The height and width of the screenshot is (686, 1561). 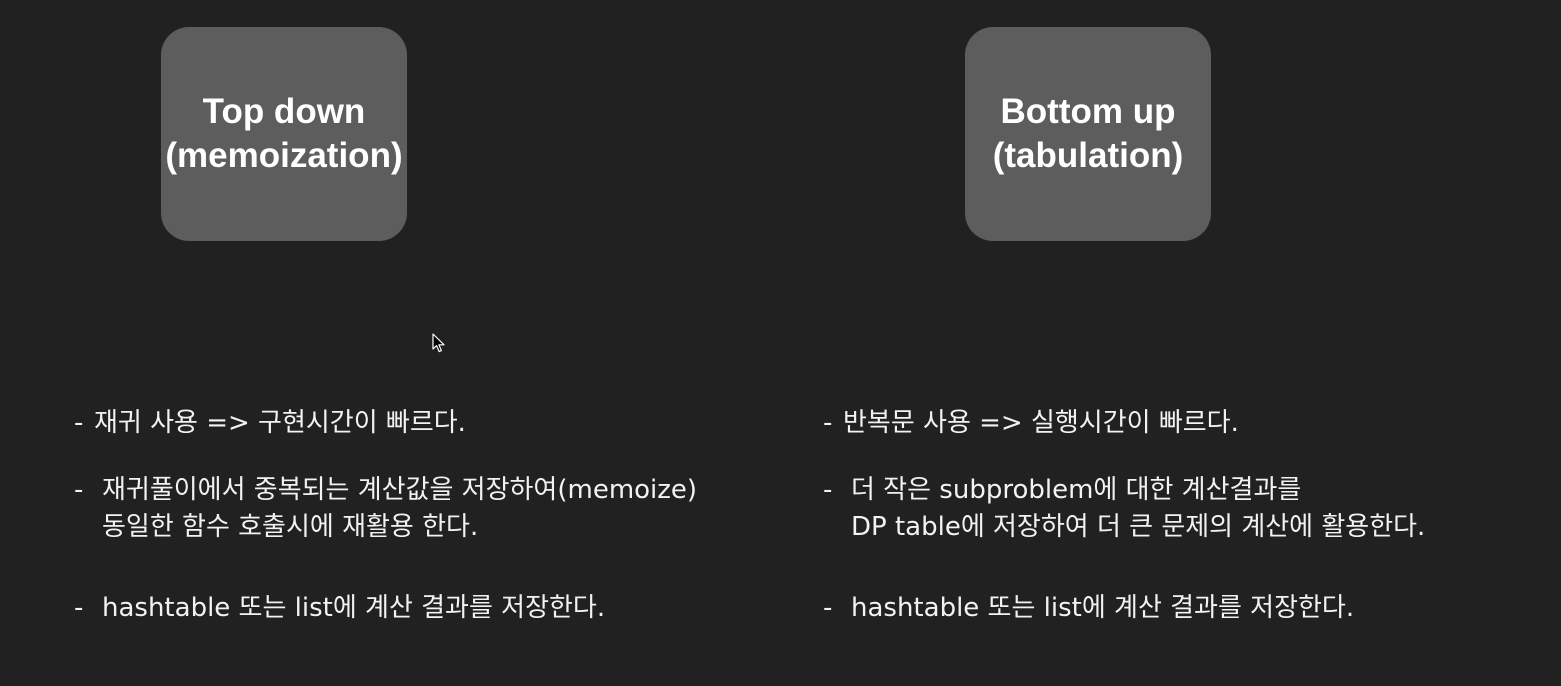 I want to click on bottom-up-point-3: - hashtable 또는 list에 계산 결과를 저장한다., so click(x=1088, y=608).